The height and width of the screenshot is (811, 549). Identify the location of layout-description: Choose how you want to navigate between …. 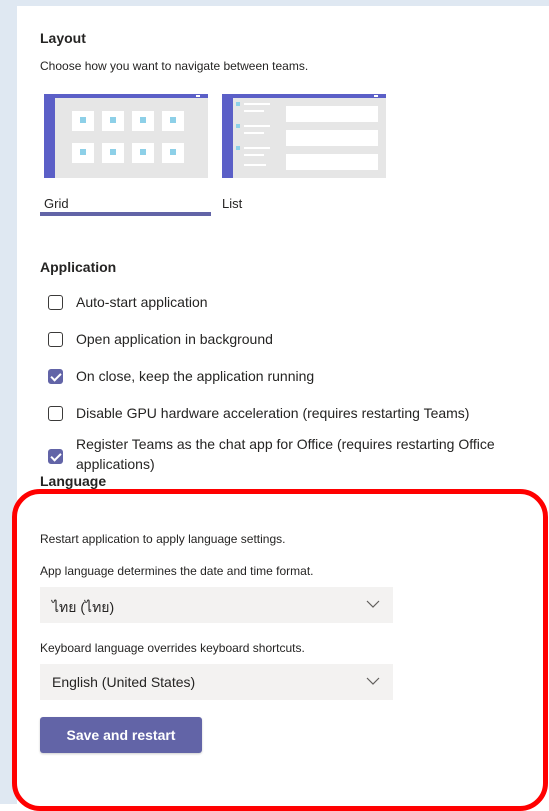
(174, 66).